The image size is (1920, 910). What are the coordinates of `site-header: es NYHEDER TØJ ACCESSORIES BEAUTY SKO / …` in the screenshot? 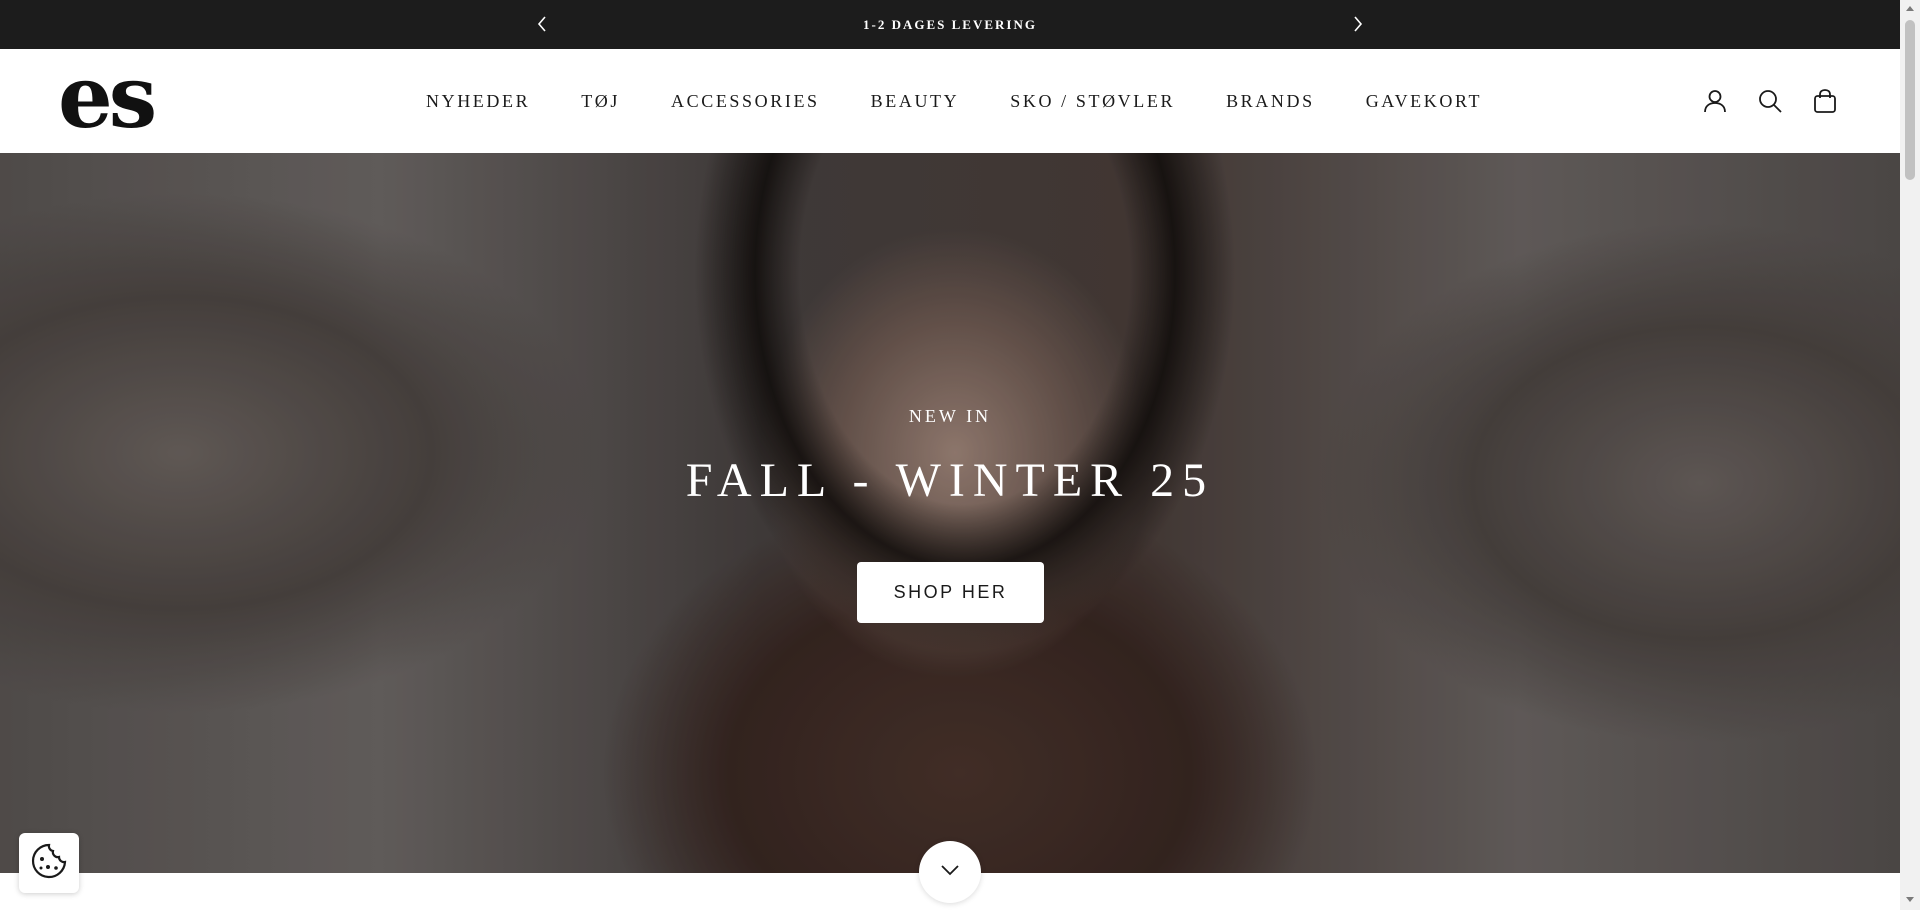 It's located at (950, 101).